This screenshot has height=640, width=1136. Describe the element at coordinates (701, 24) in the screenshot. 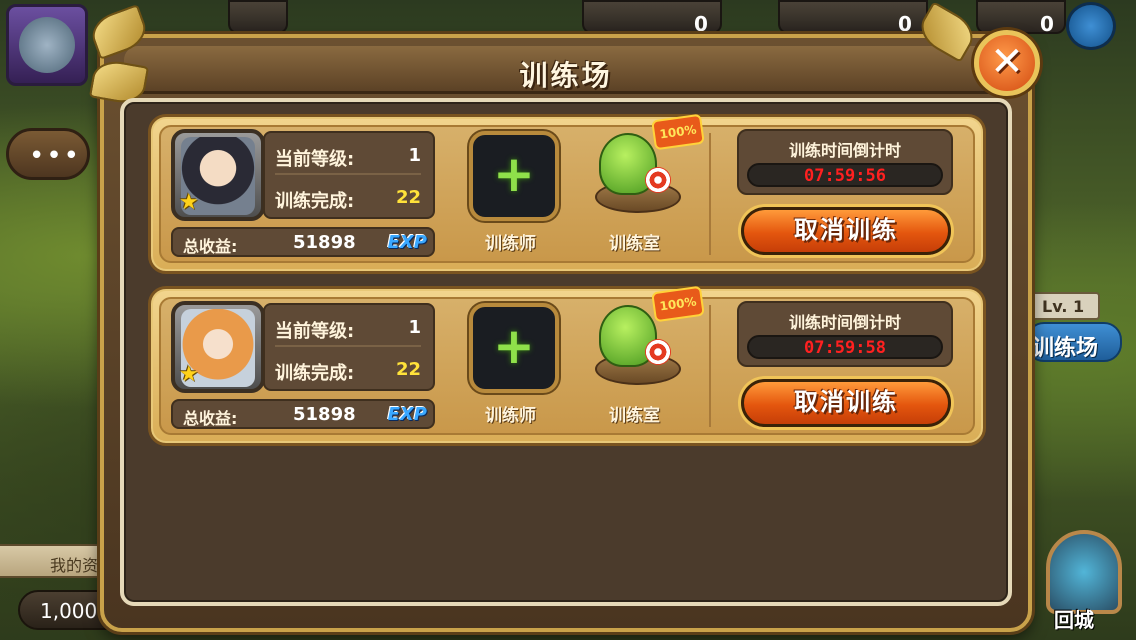

I see `top-counter-1: 0` at that location.